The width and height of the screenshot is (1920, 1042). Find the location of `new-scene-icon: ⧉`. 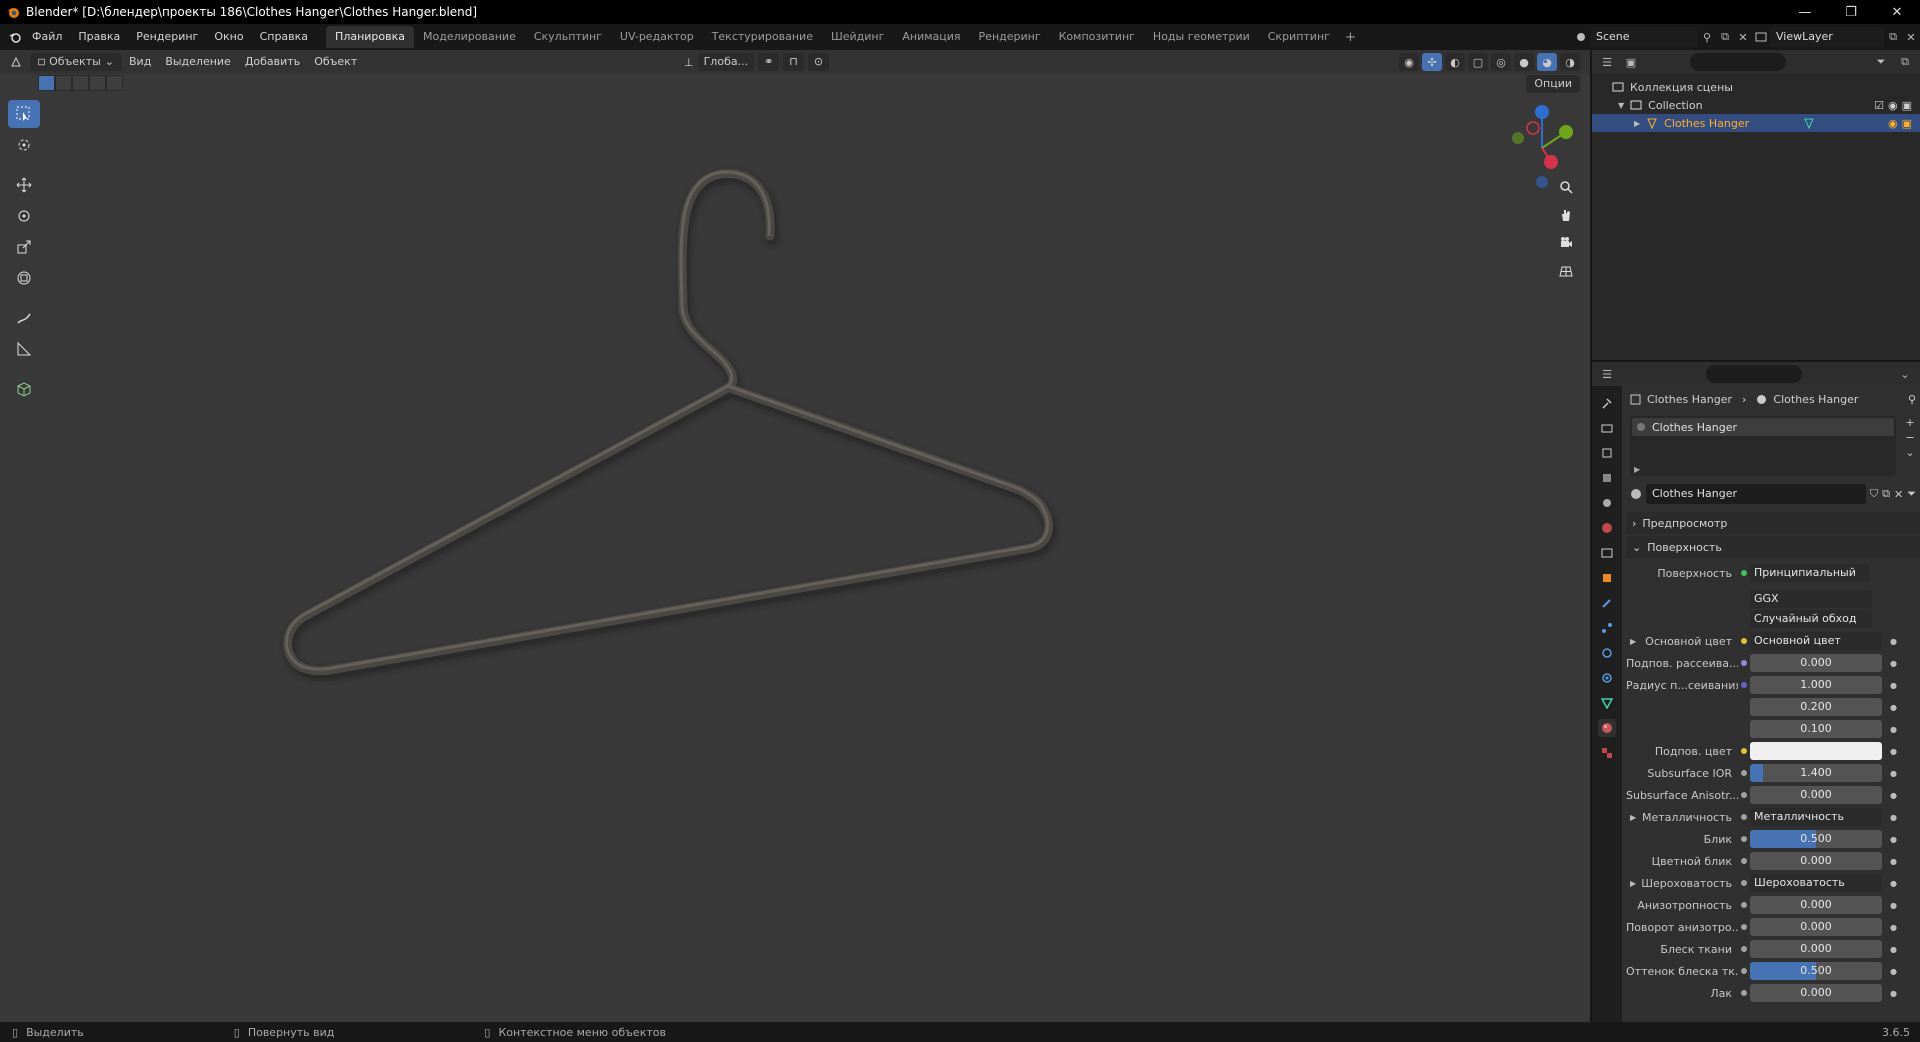

new-scene-icon: ⧉ is located at coordinates (1725, 37).